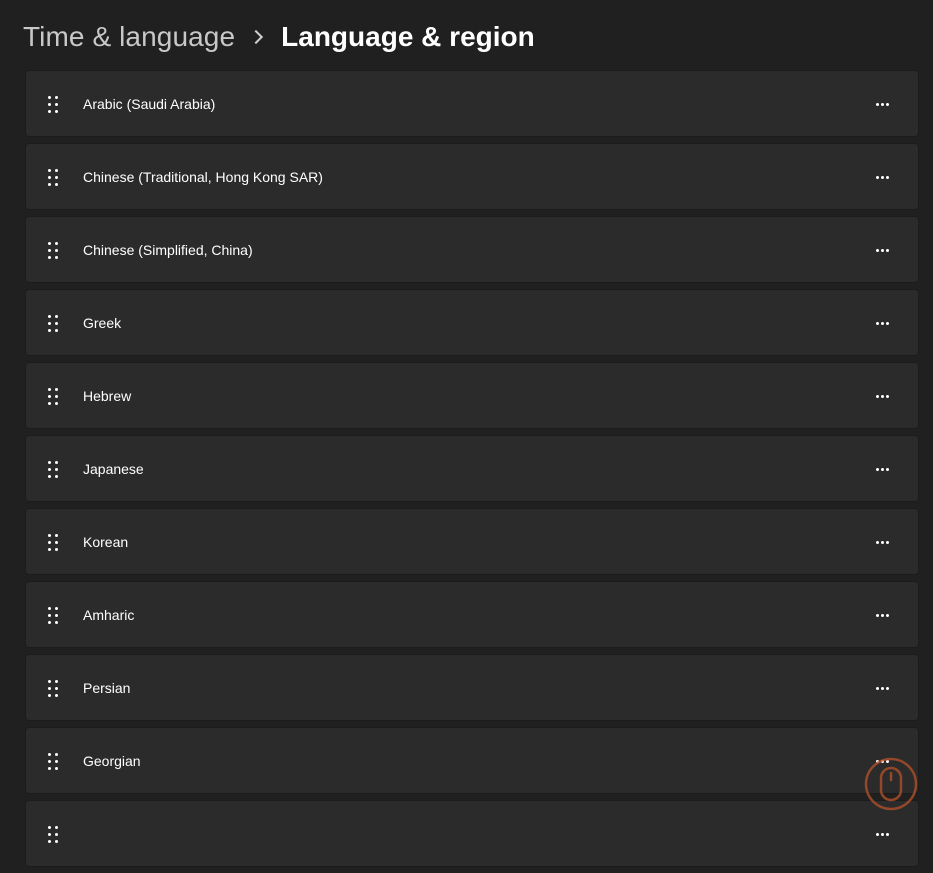 The height and width of the screenshot is (873, 933). Describe the element at coordinates (472, 614) in the screenshot. I see `language-row-amharic: Amharic` at that location.